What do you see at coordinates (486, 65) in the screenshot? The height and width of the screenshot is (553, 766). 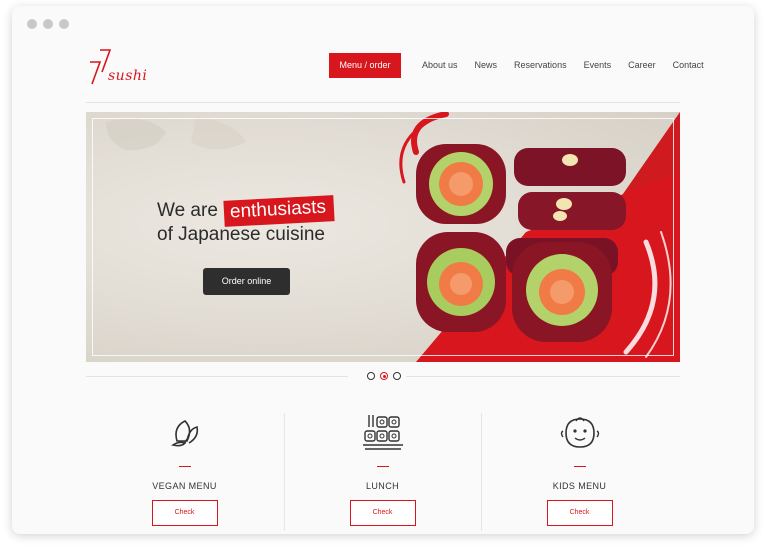 I see `nav-news: News` at bounding box center [486, 65].